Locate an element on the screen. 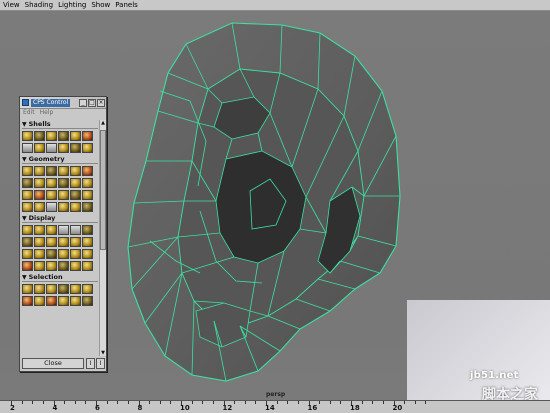 Image resolution: width=550 pixels, height=413 pixels. close-icon: × is located at coordinates (101, 102).